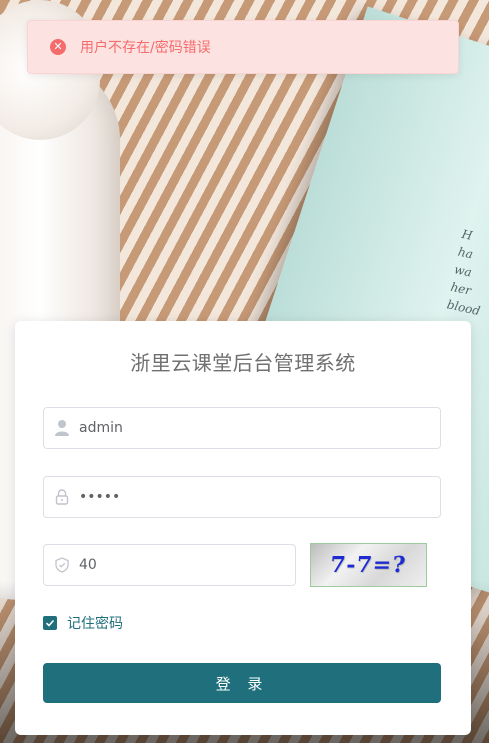 This screenshot has width=489, height=743. Describe the element at coordinates (169, 565) in the screenshot. I see `captcha-field: 40` at that location.